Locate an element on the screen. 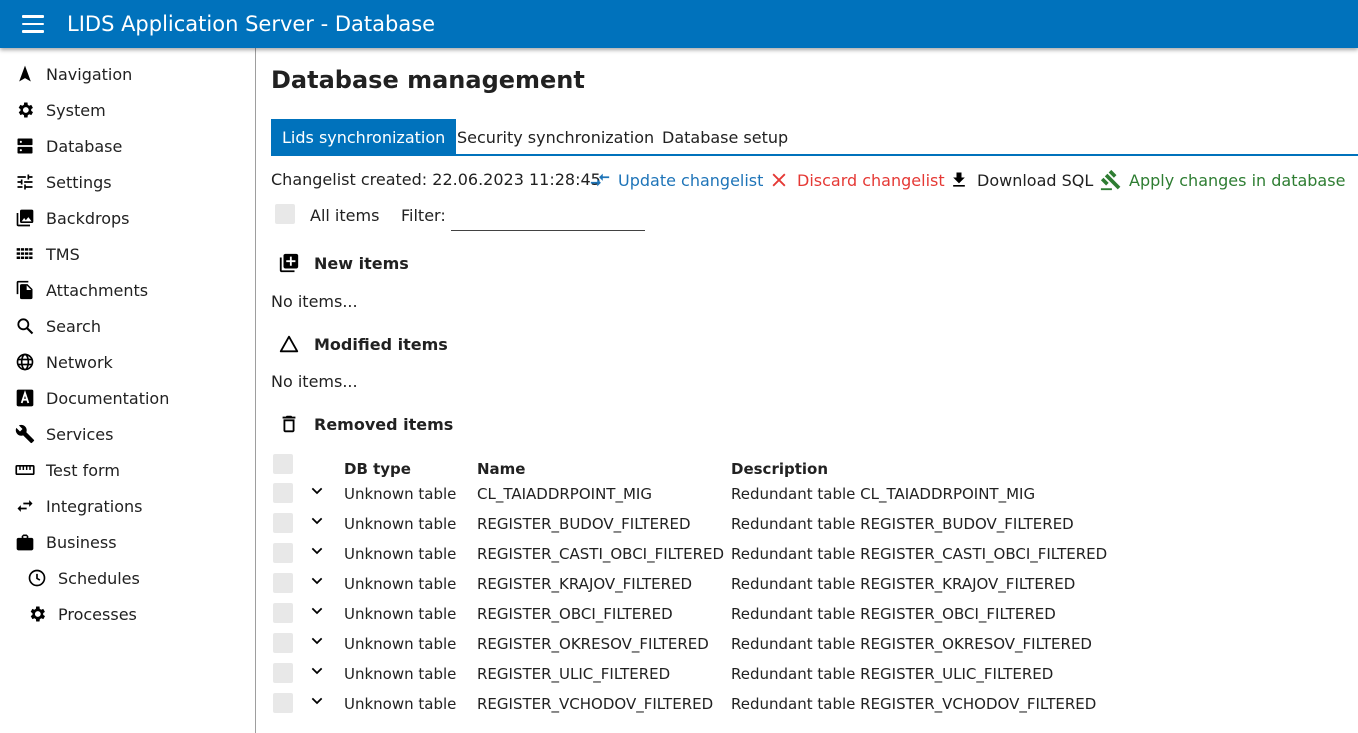 This screenshot has height=733, width=1358. changelist-created-text: Changelist created: 22.06.2023 11:28:45 is located at coordinates (436, 179).